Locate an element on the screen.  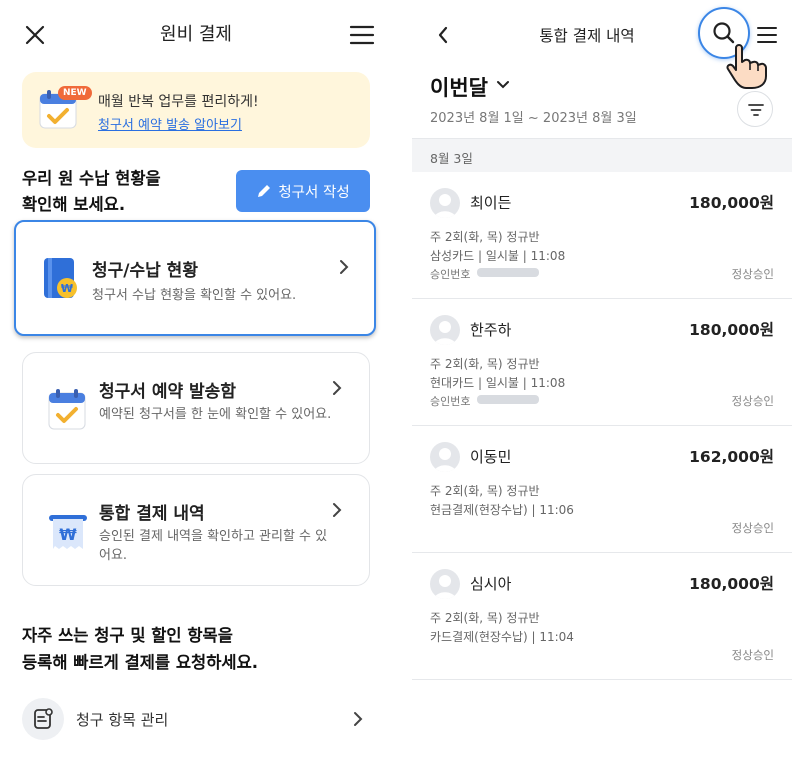
day-header: 8월 3일 is located at coordinates (602, 155).